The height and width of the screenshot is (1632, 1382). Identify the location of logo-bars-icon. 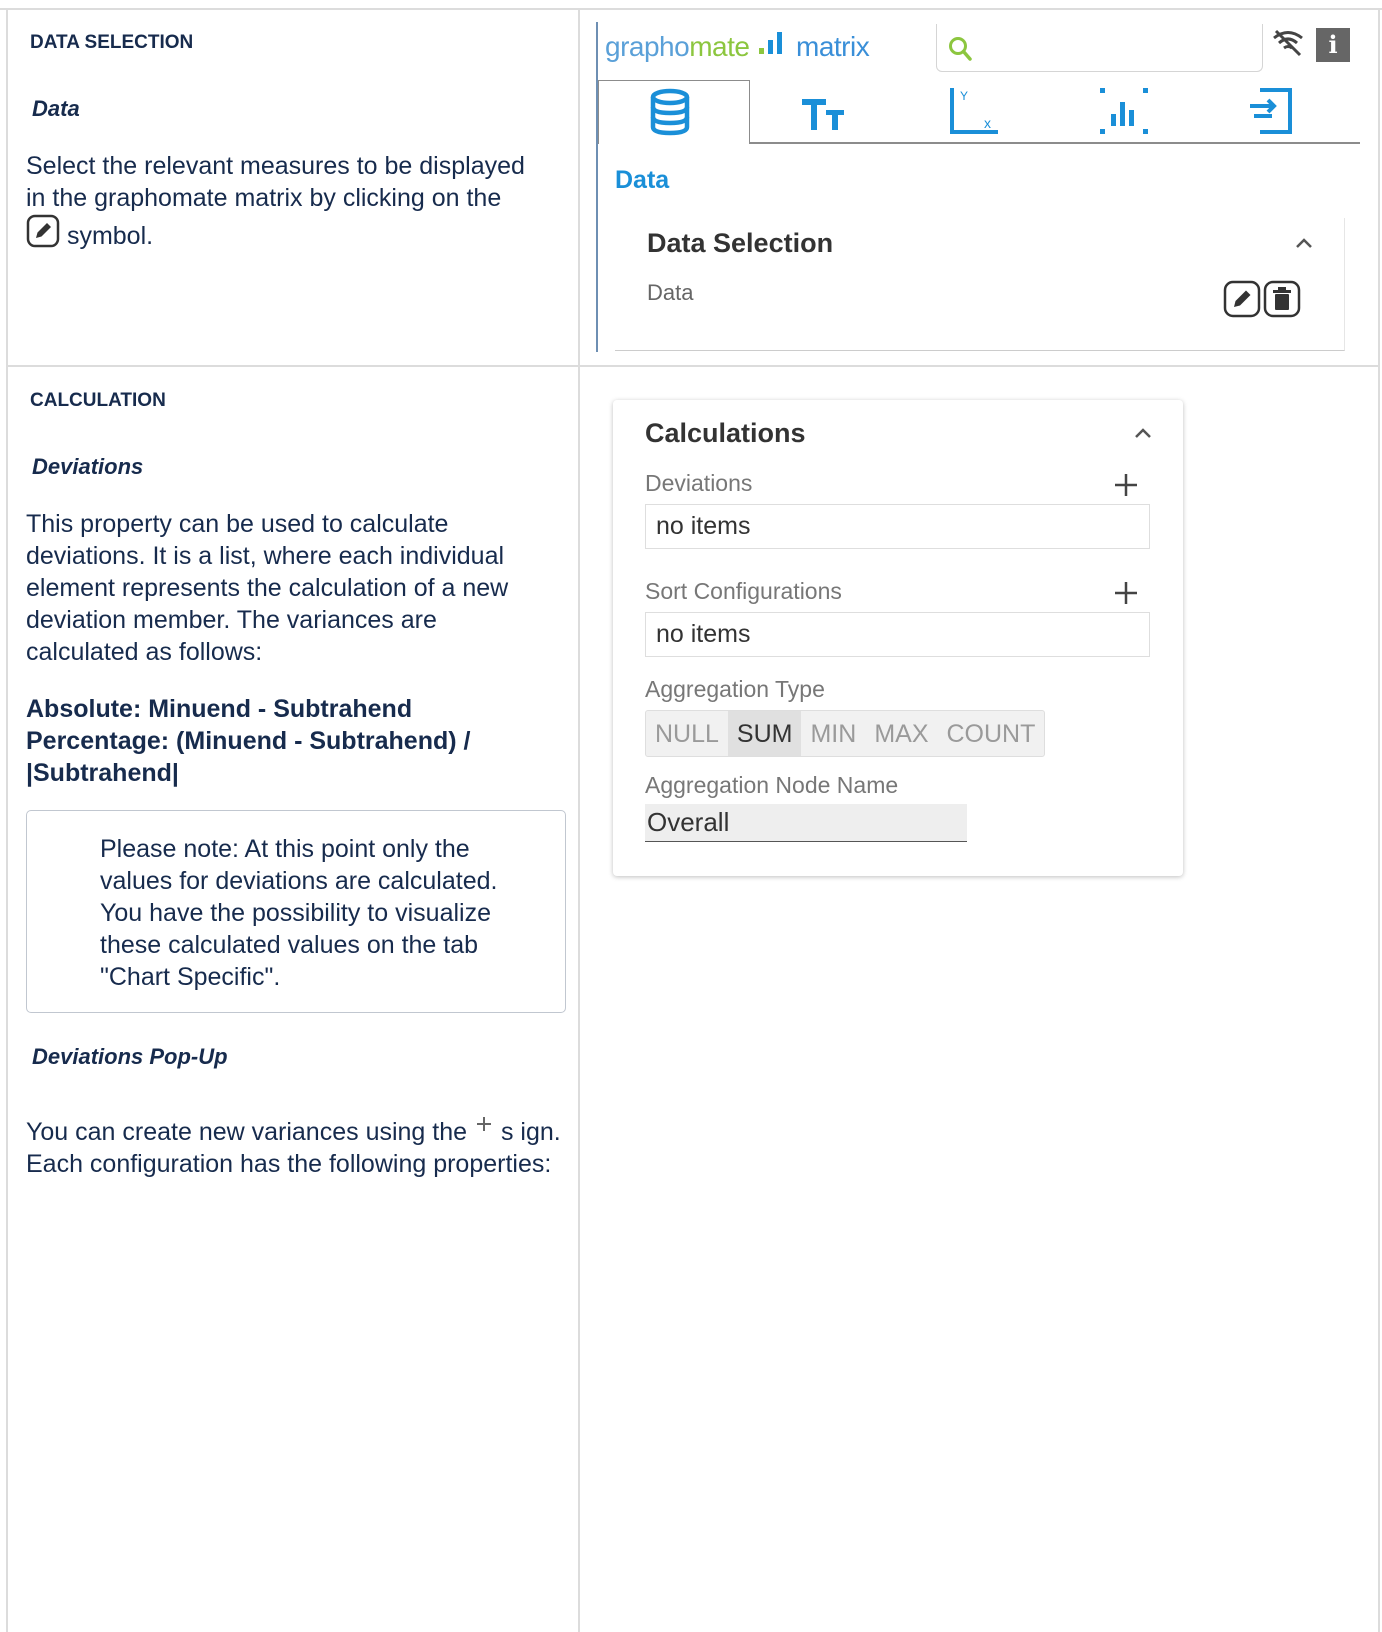
(773, 46).